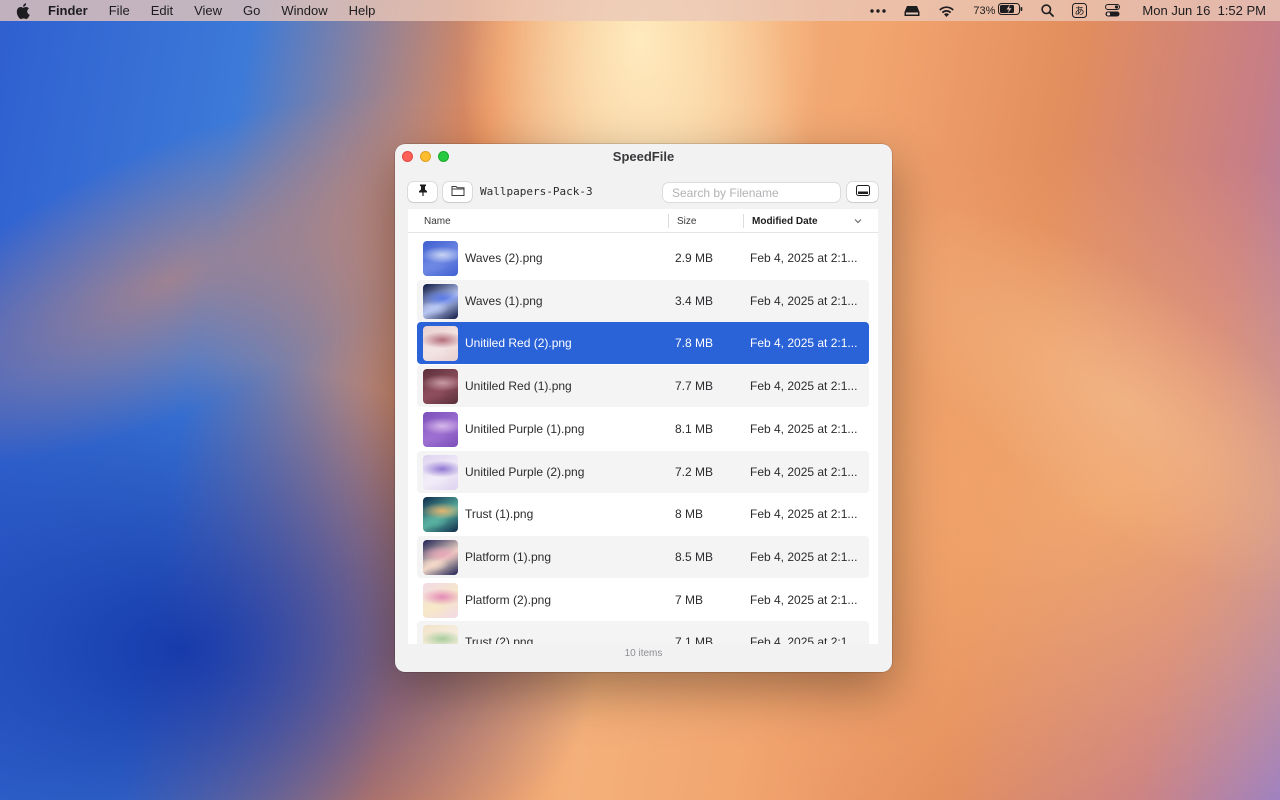  What do you see at coordinates (23, 10) in the screenshot?
I see `apple-logo-icon` at bounding box center [23, 10].